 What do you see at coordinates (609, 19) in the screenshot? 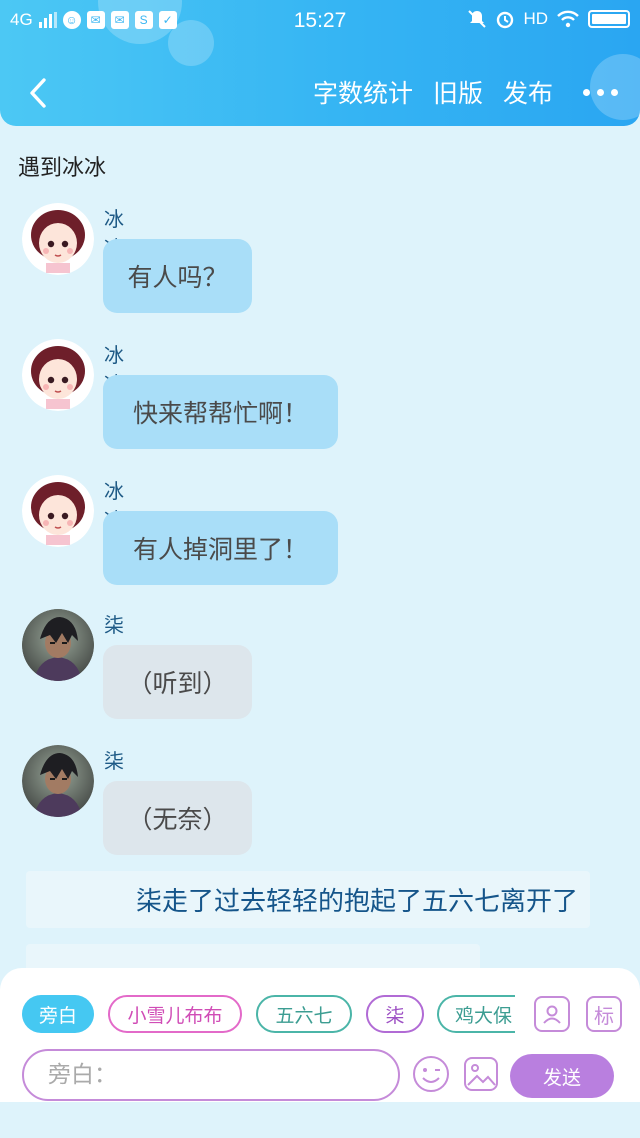
I see `battery-icon` at bounding box center [609, 19].